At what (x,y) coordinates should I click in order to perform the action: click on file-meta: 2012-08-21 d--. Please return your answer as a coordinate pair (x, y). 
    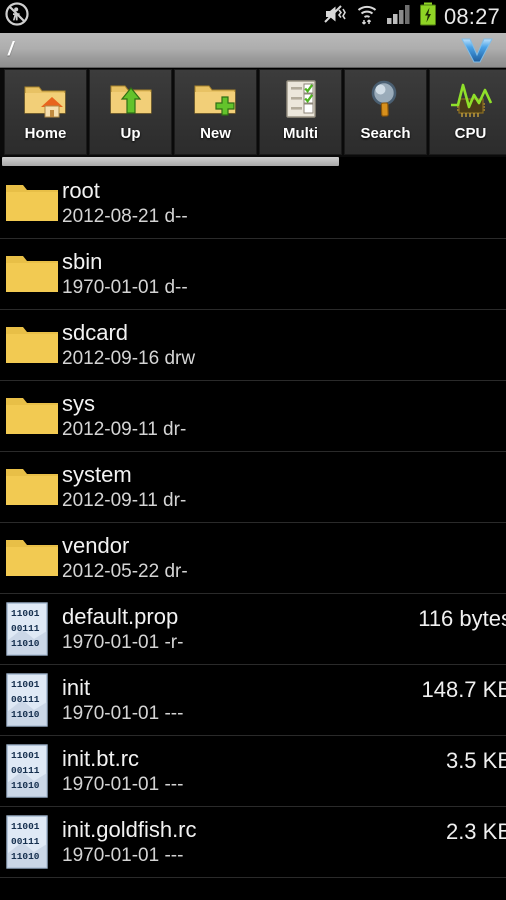
    Looking at the image, I should click on (125, 216).